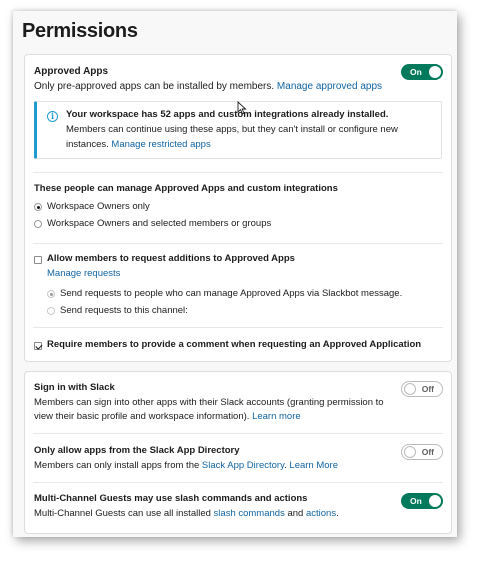  What do you see at coordinates (38, 207) in the screenshot?
I see `radio-owners-only` at bounding box center [38, 207].